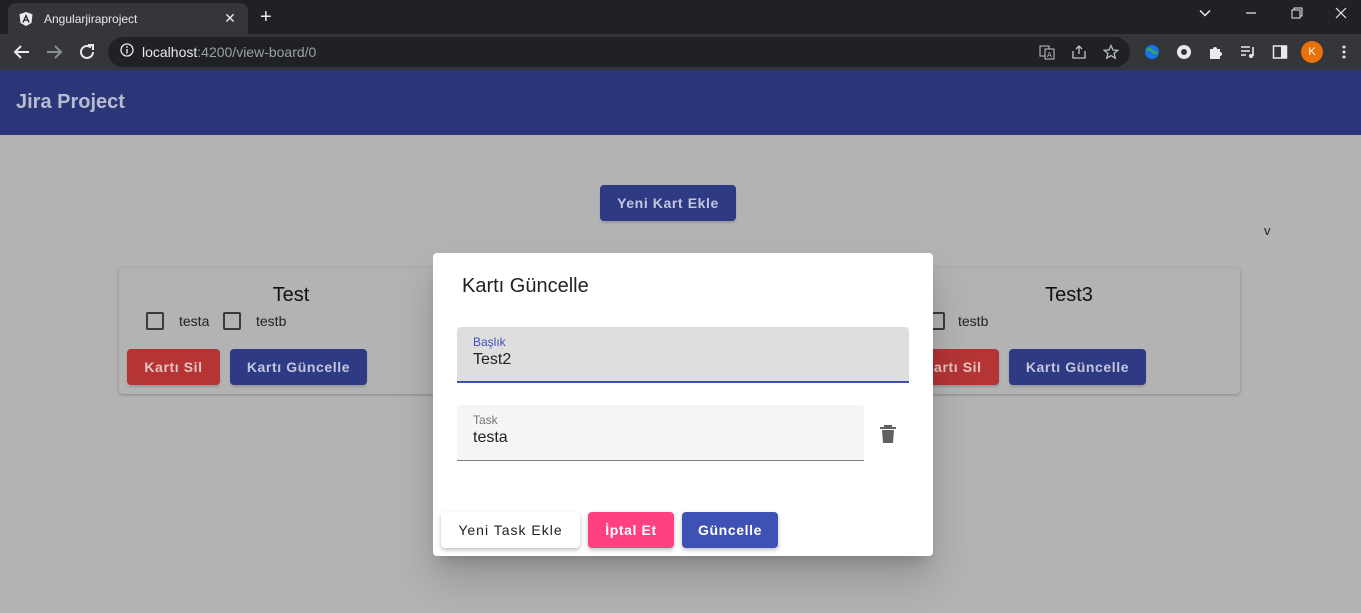  Describe the element at coordinates (619, 52) in the screenshot. I see `address-bar: localhost:4200/view-board/0 A` at that location.